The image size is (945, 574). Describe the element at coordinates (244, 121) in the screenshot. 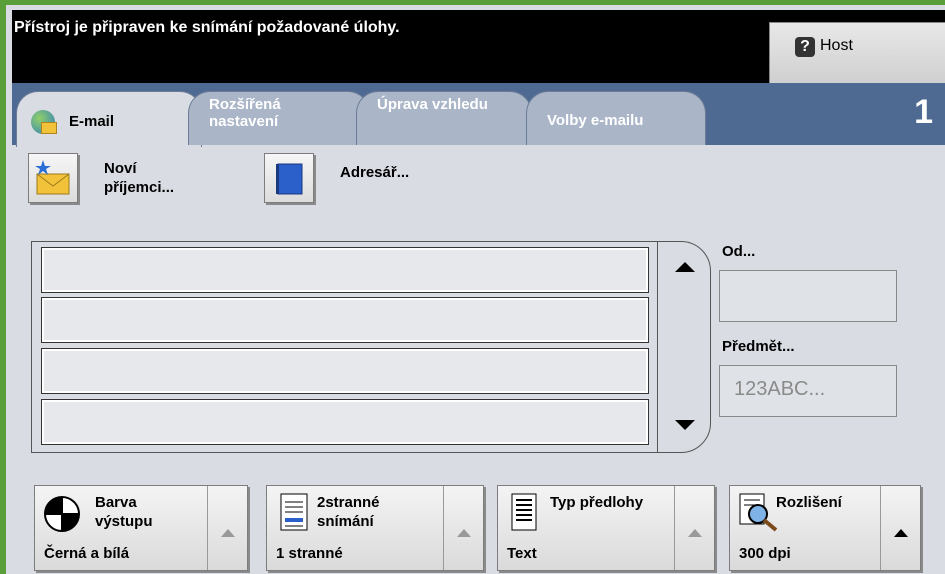

I see `tab-advanced-line2: nastavení` at that location.